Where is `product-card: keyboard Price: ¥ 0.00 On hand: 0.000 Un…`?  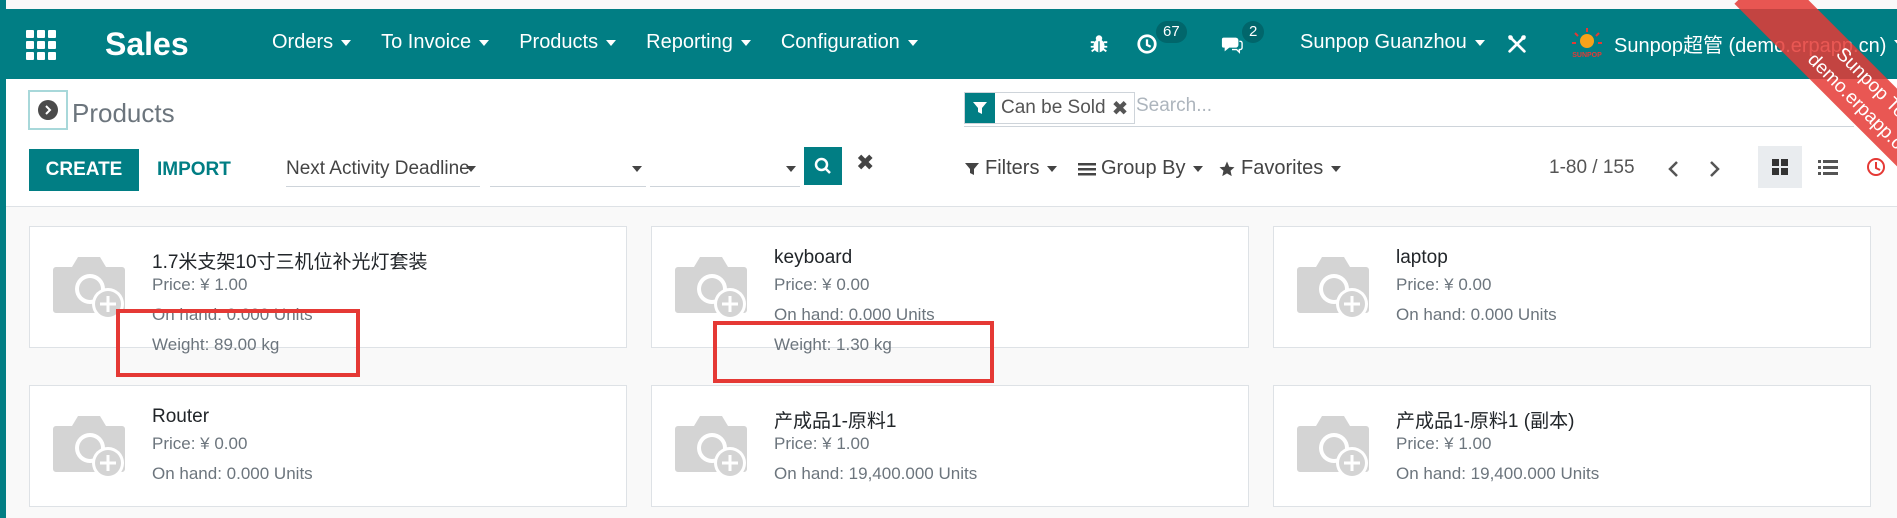
product-card: keyboard Price: ¥ 0.00 On hand: 0.000 Un… is located at coordinates (950, 290).